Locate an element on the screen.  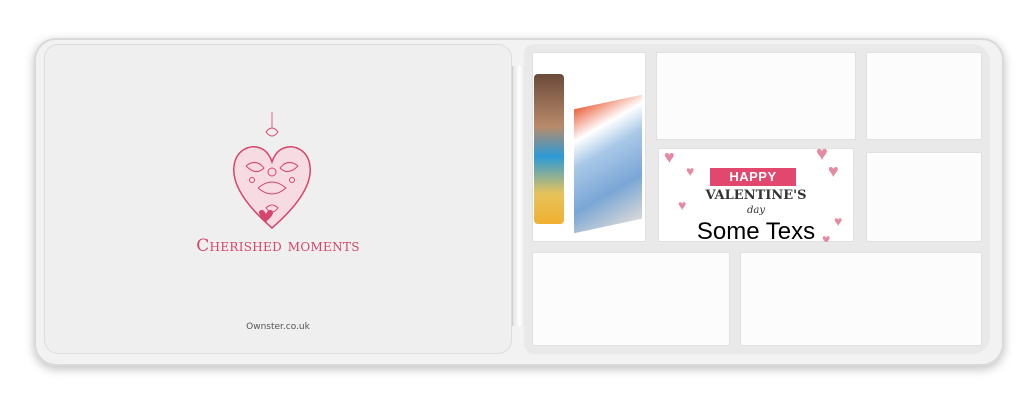
card-slot-top-middle is located at coordinates (756, 96).